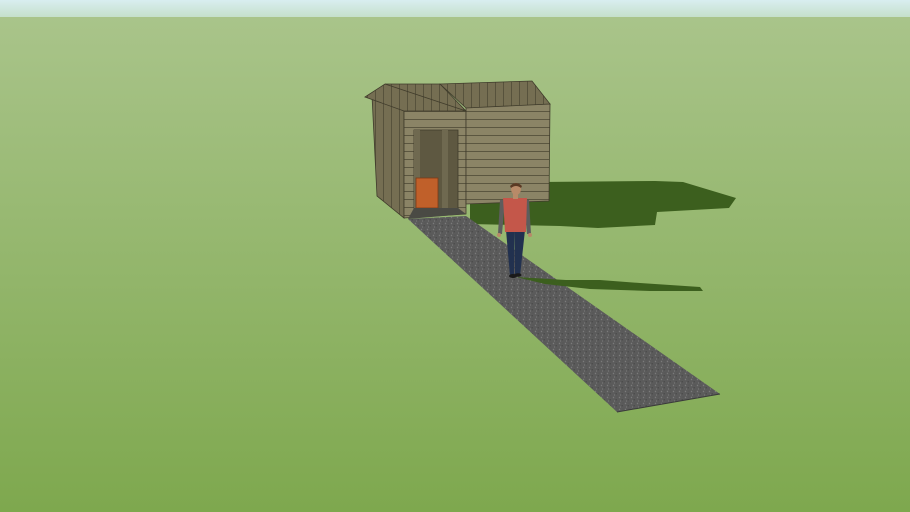 The image size is (910, 512). Describe the element at coordinates (427, 193) in the screenshot. I see `orange-door-panel` at that location.